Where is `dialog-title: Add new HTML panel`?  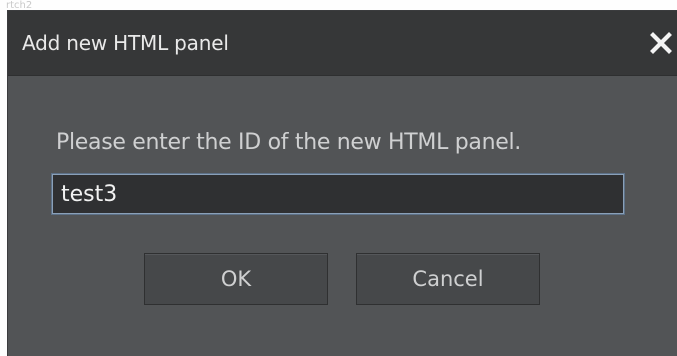 dialog-title: Add new HTML panel is located at coordinates (125, 43).